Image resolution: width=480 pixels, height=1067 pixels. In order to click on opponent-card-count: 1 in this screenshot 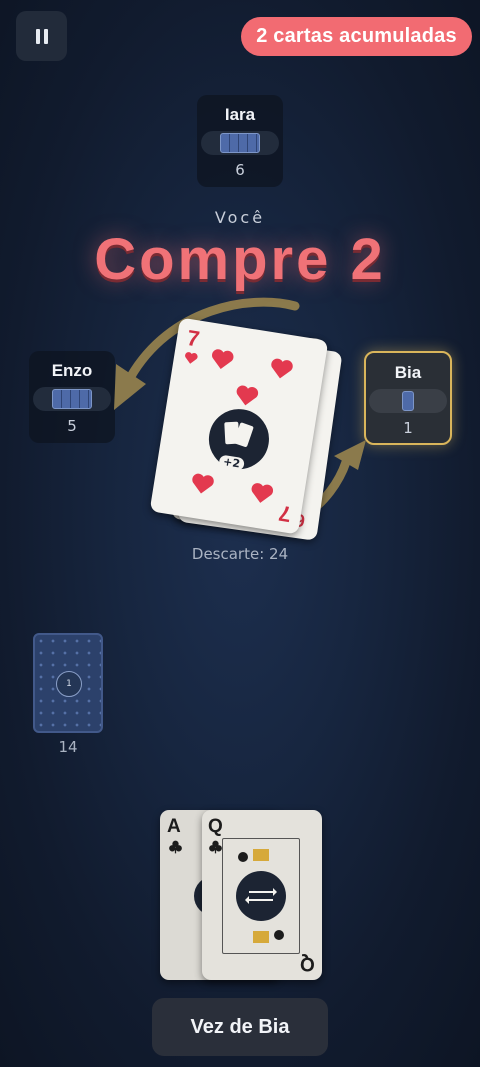, I will do `click(408, 428)`.